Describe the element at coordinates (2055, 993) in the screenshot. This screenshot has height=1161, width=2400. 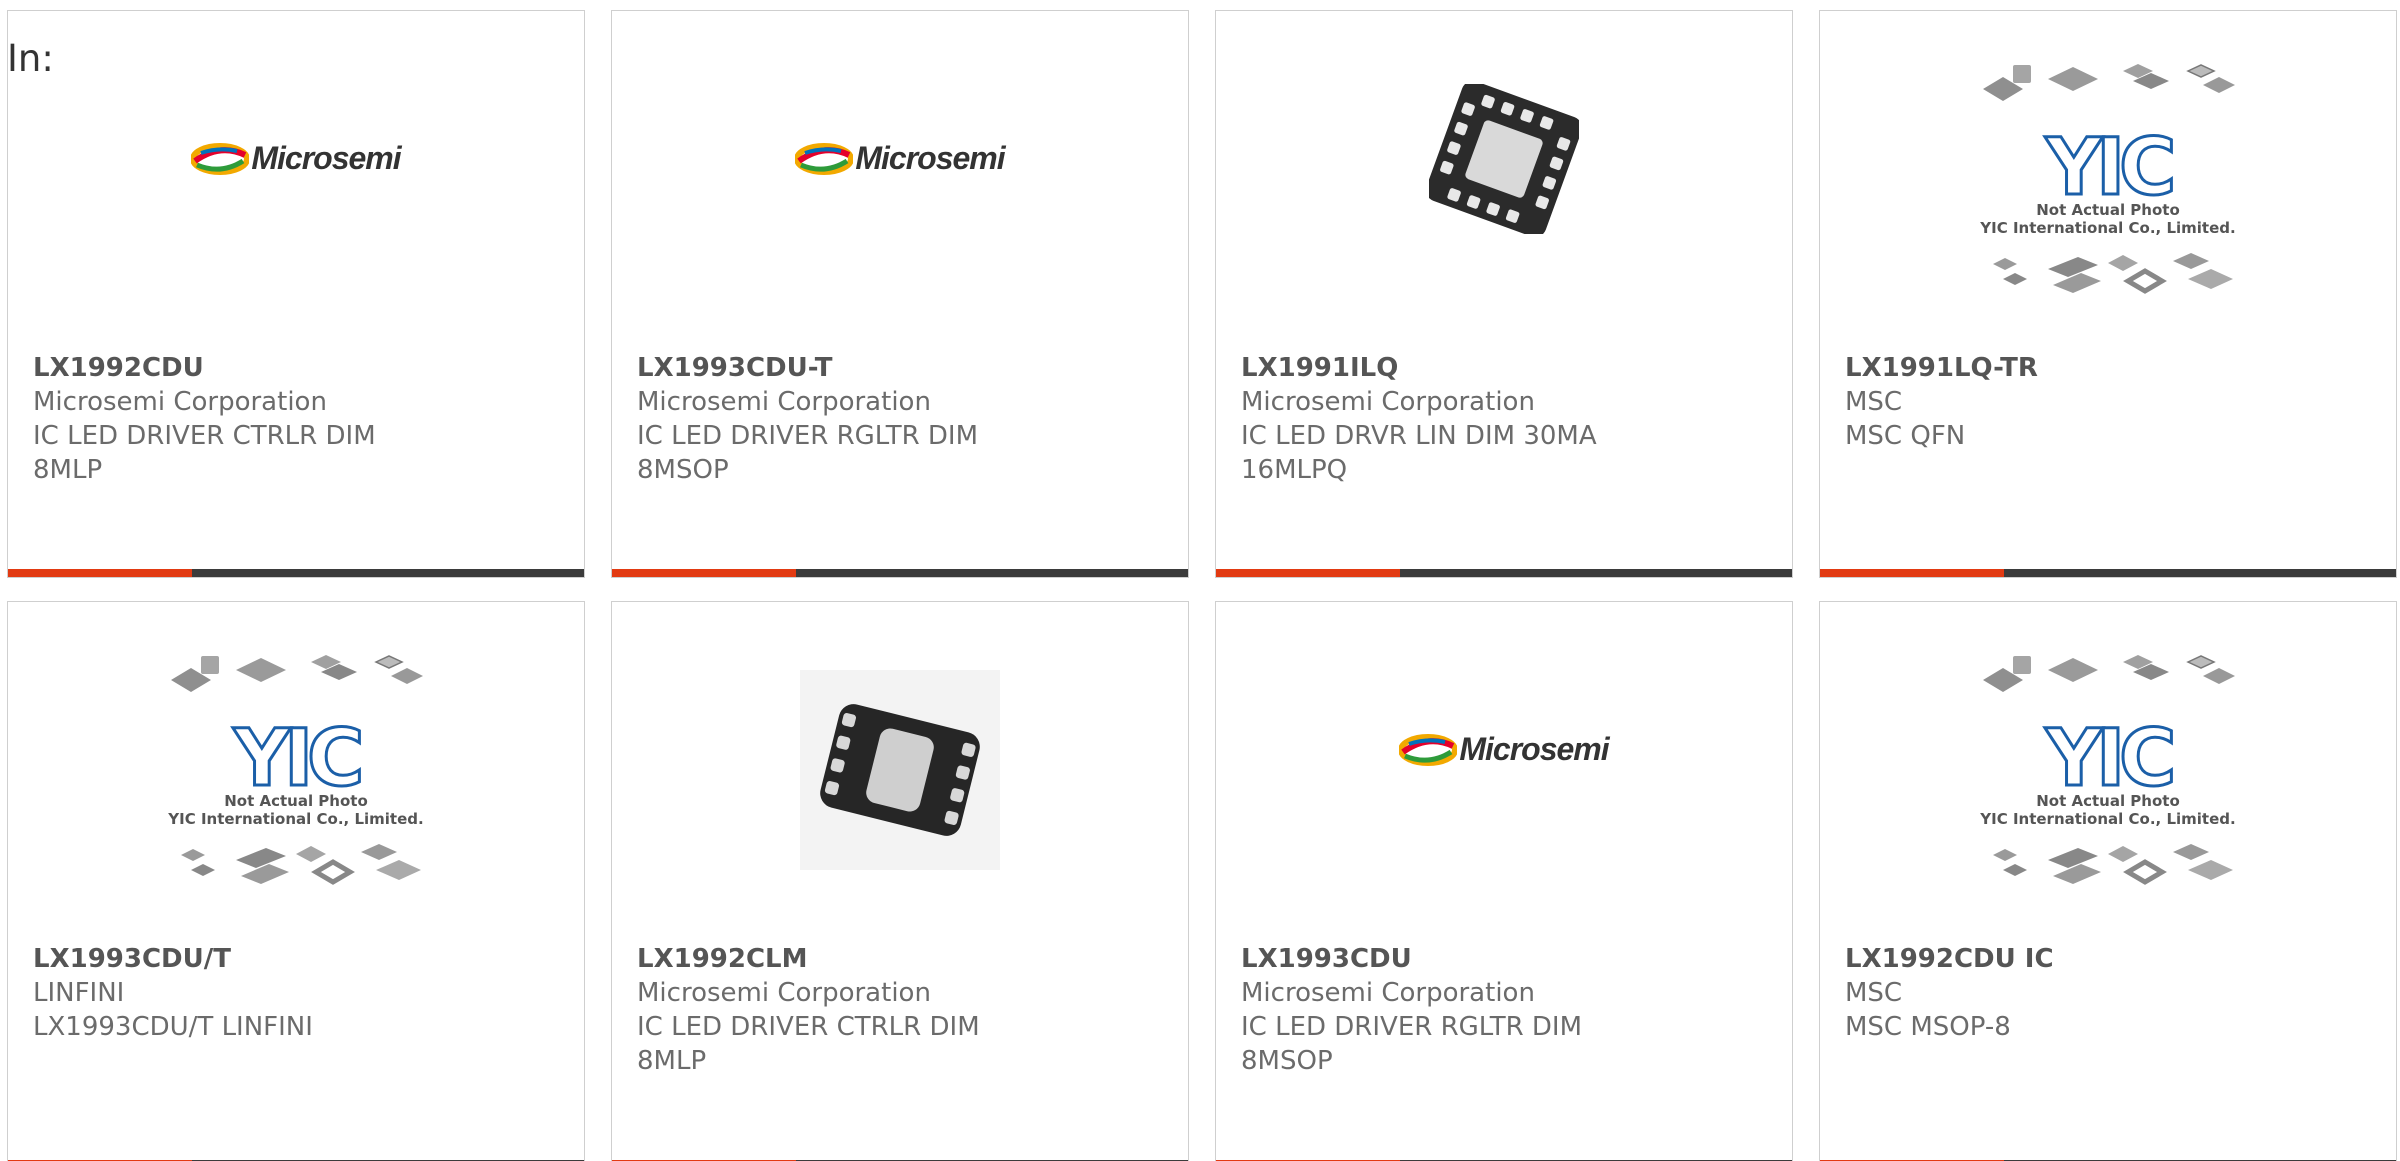
I see `product-info: LX1992CDU IC MSC MSC MSOP-8` at that location.